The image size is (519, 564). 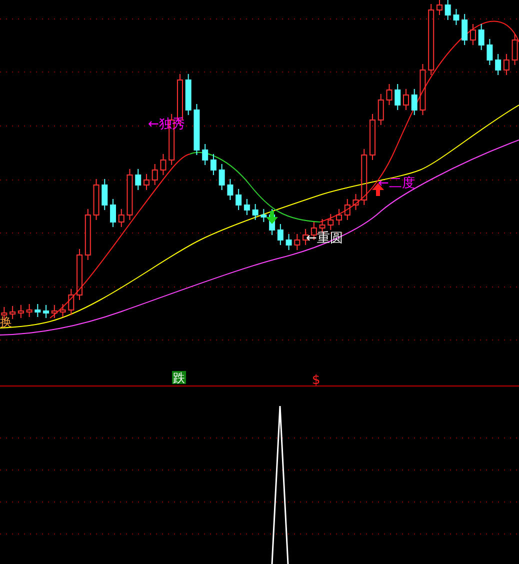 I want to click on signal-mark: $, so click(x=316, y=380).